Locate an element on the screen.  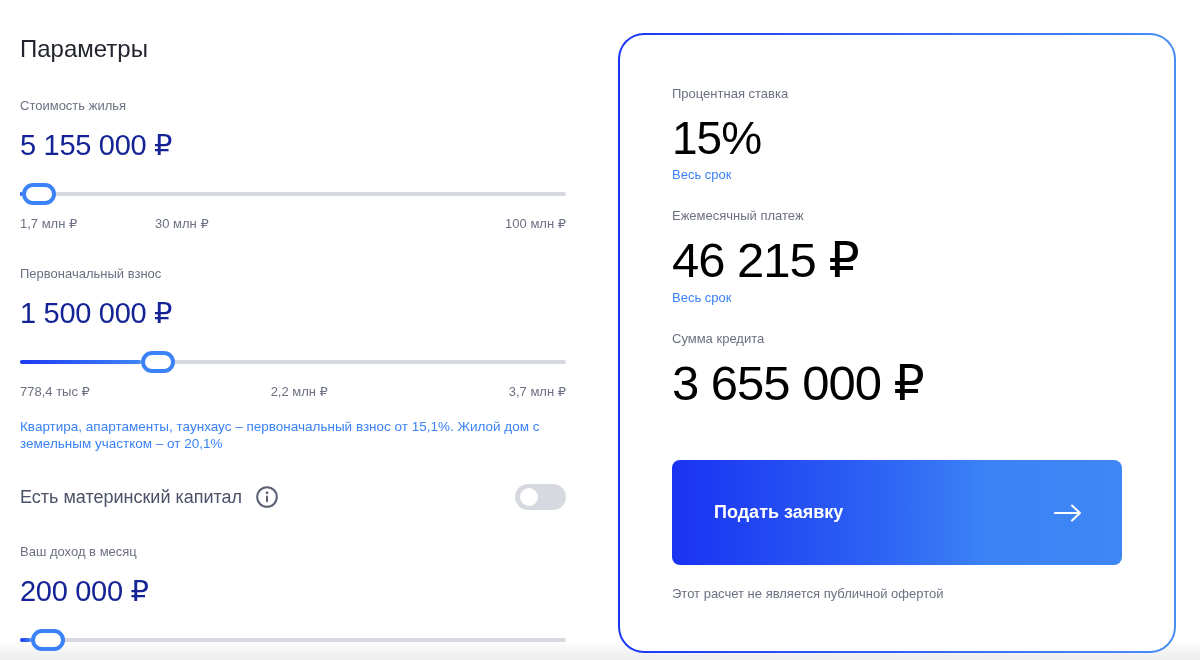
field-label: Первоначальный взнос is located at coordinates (91, 274).